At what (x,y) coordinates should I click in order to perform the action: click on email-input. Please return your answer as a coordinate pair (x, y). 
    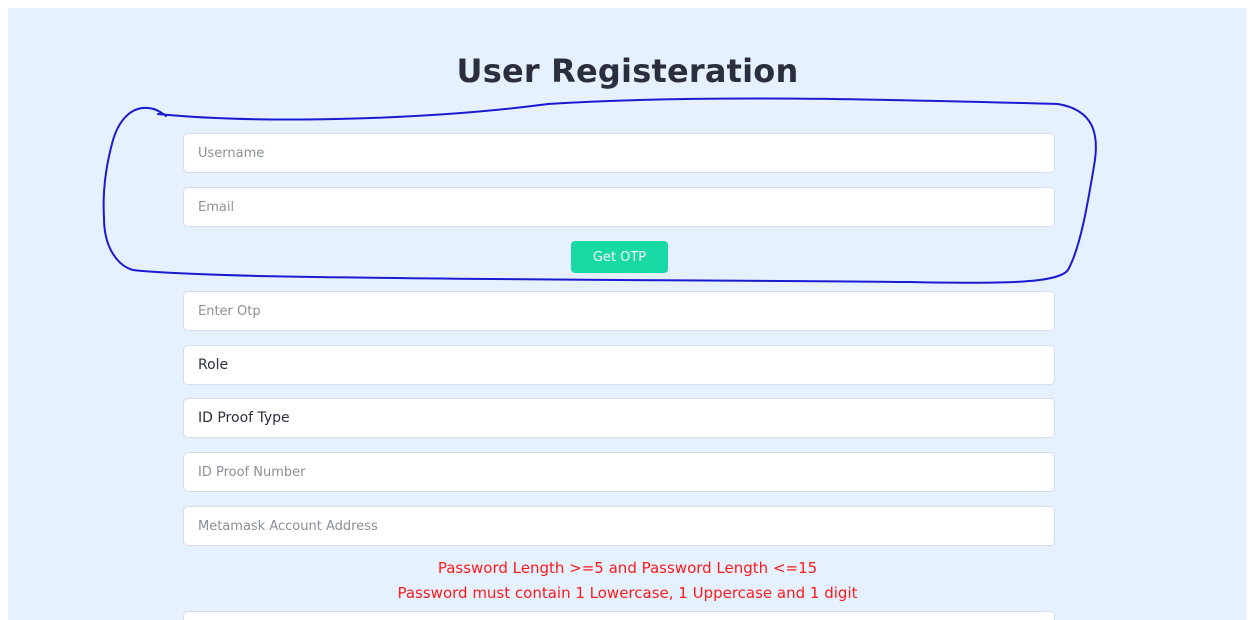
    Looking at the image, I should click on (619, 207).